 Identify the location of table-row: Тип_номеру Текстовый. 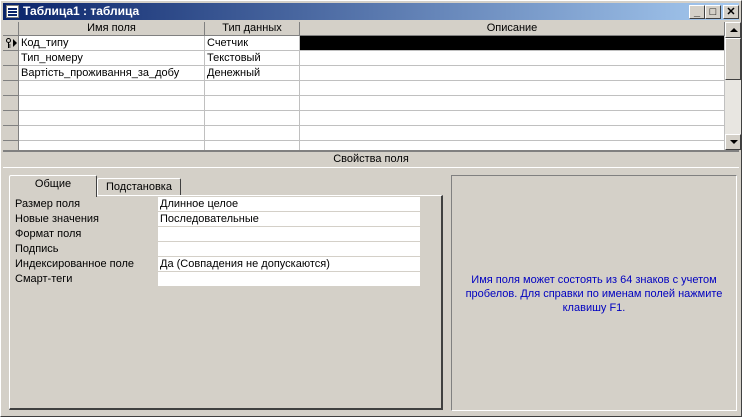
(372, 58).